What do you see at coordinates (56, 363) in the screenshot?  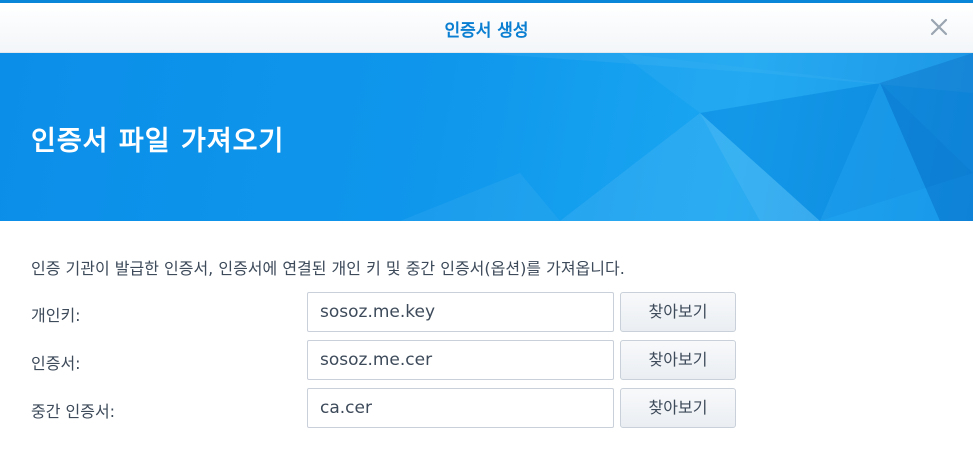 I see `certificate-label: 인증서:` at bounding box center [56, 363].